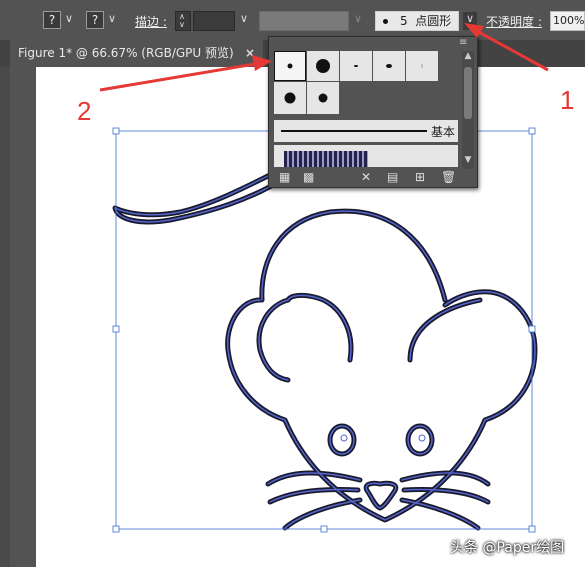  Describe the element at coordinates (84, 111) in the screenshot. I see `annotation-number-2: 2` at that location.